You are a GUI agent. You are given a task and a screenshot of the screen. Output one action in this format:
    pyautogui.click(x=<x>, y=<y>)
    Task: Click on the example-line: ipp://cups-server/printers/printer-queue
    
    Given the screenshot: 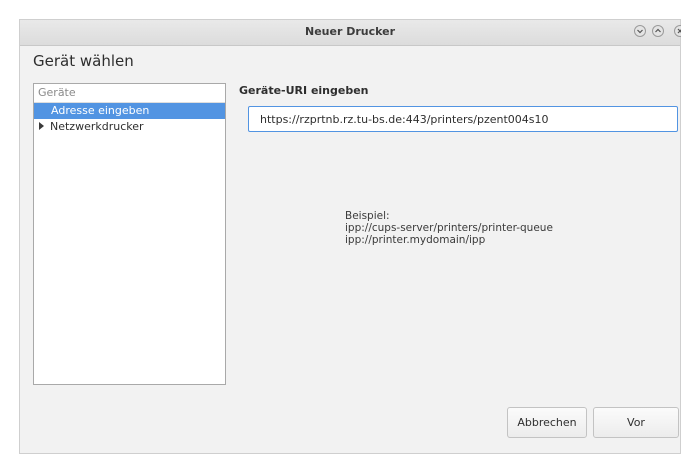 What is the action you would take?
    pyautogui.click(x=449, y=228)
    